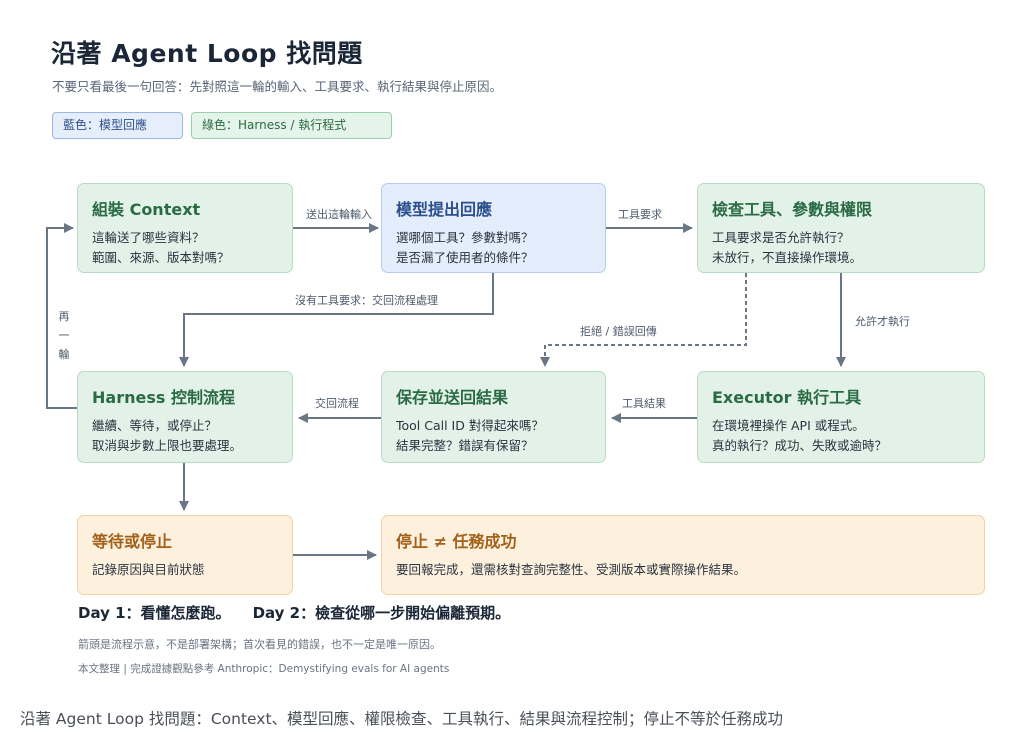  What do you see at coordinates (337, 403) in the screenshot?
I see `edge-label-return-flow: 交回流程` at bounding box center [337, 403].